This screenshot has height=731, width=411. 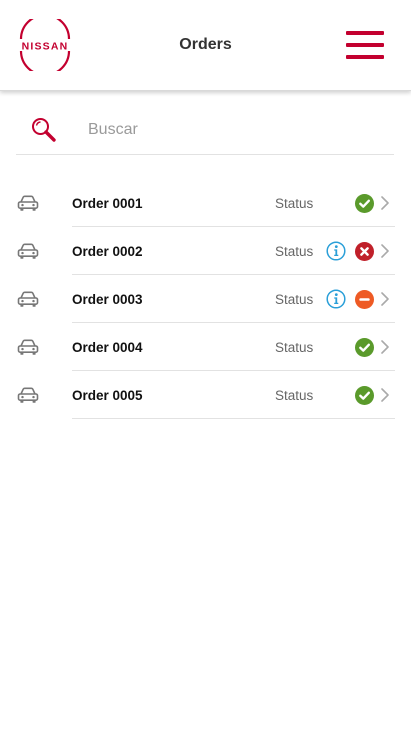 I want to click on search-bar, so click(x=205, y=132).